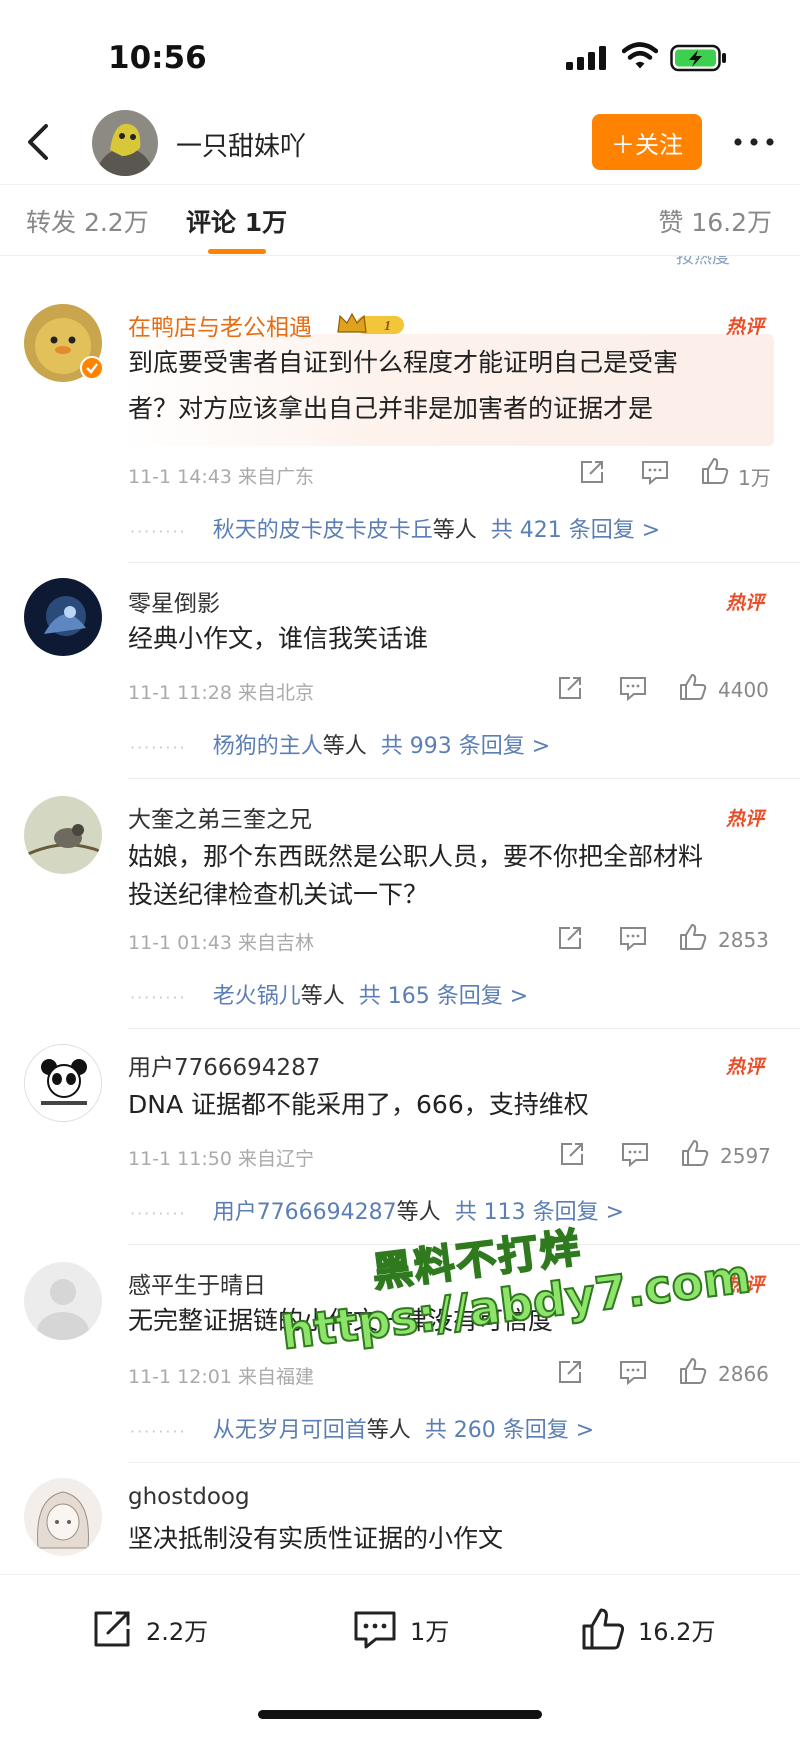  I want to click on like-count: 2866, so click(743, 1374).